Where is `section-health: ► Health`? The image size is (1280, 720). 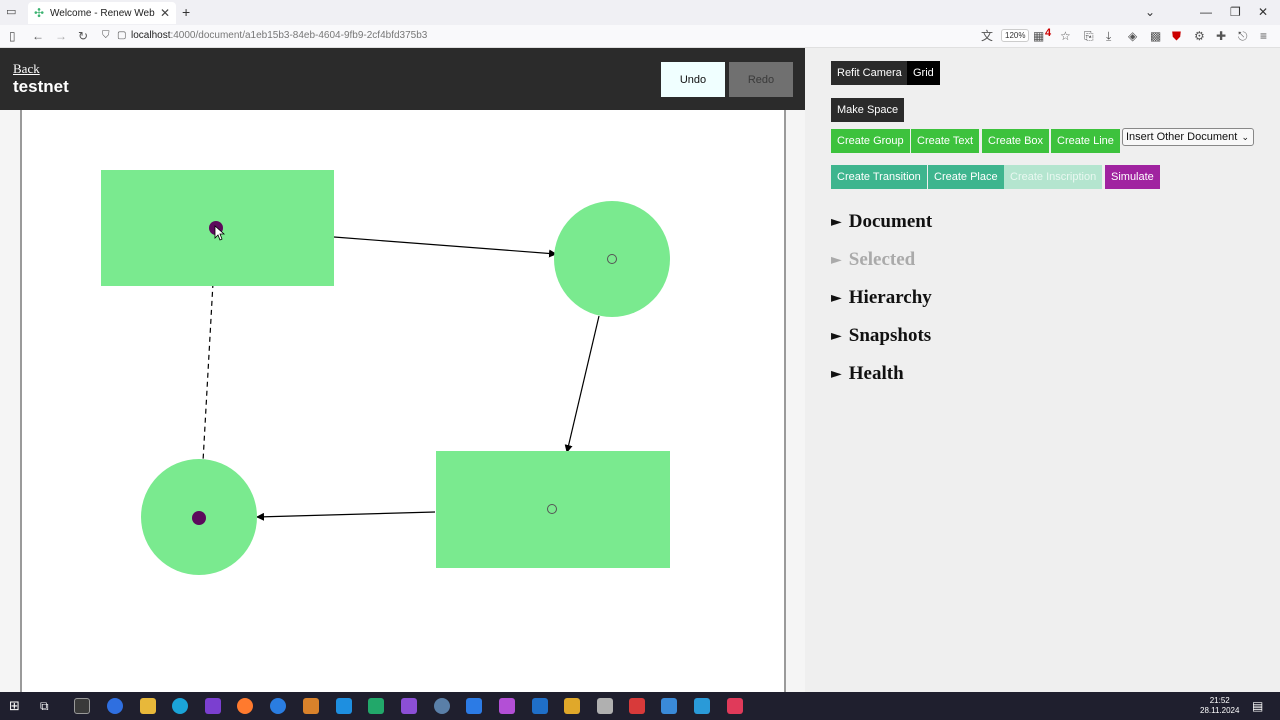
section-health: ► Health is located at coordinates (867, 374).